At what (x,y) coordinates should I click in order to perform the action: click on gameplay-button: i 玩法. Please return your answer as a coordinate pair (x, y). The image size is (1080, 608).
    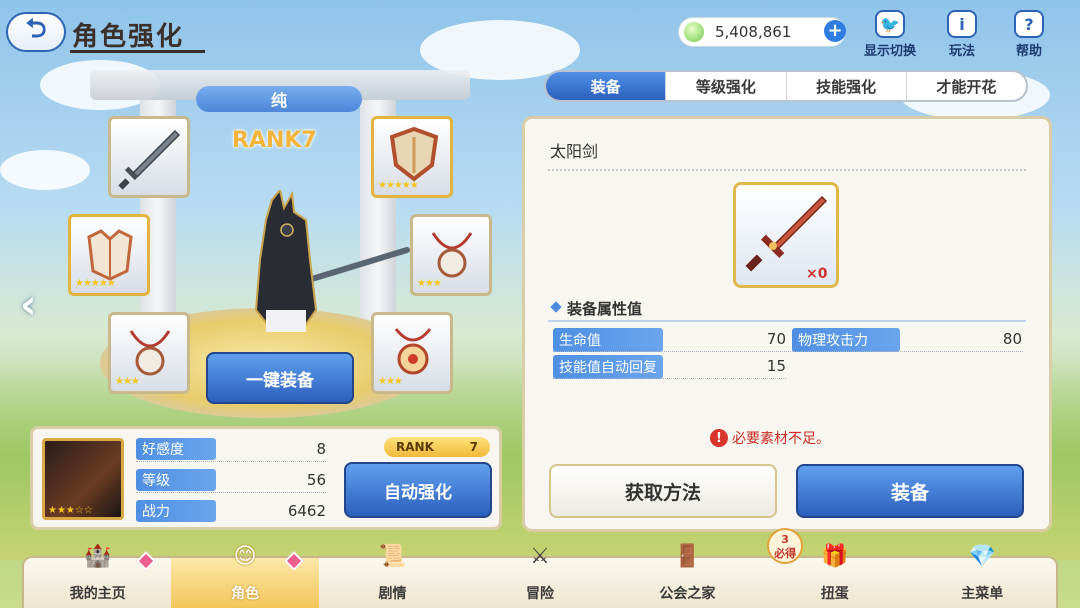
    Looking at the image, I should click on (962, 34).